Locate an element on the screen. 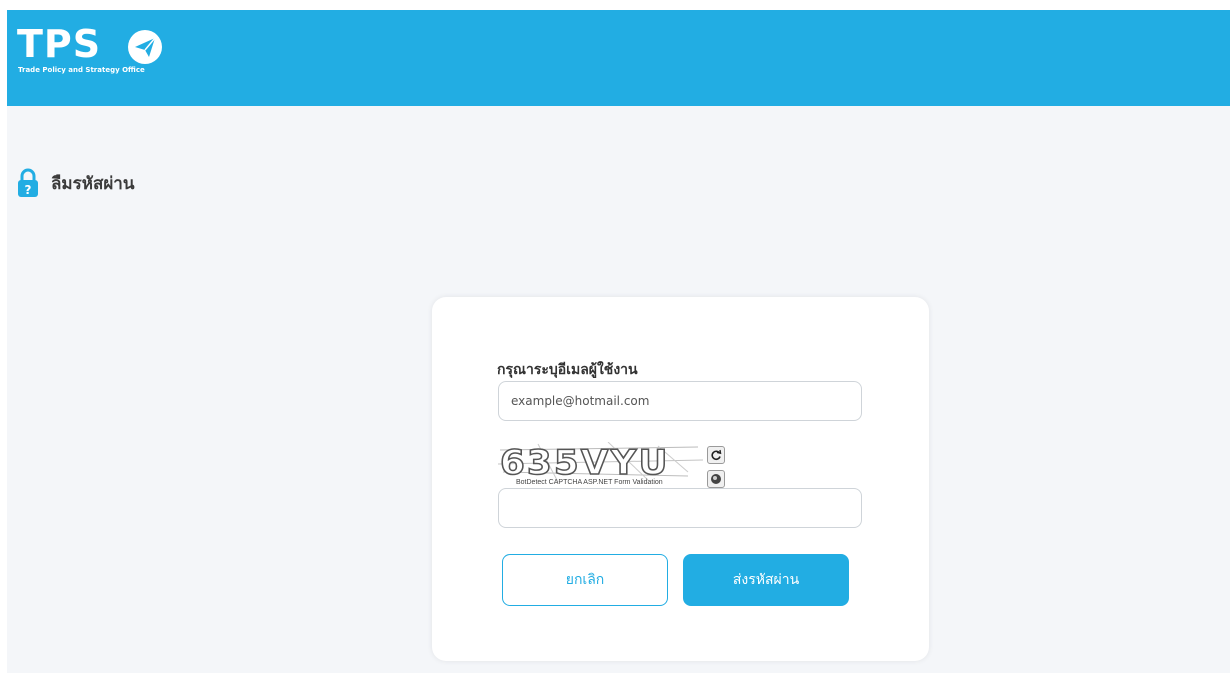 The image size is (1230, 673). logo-subtitle: Trade Policy and Strategy Office is located at coordinates (81, 70).